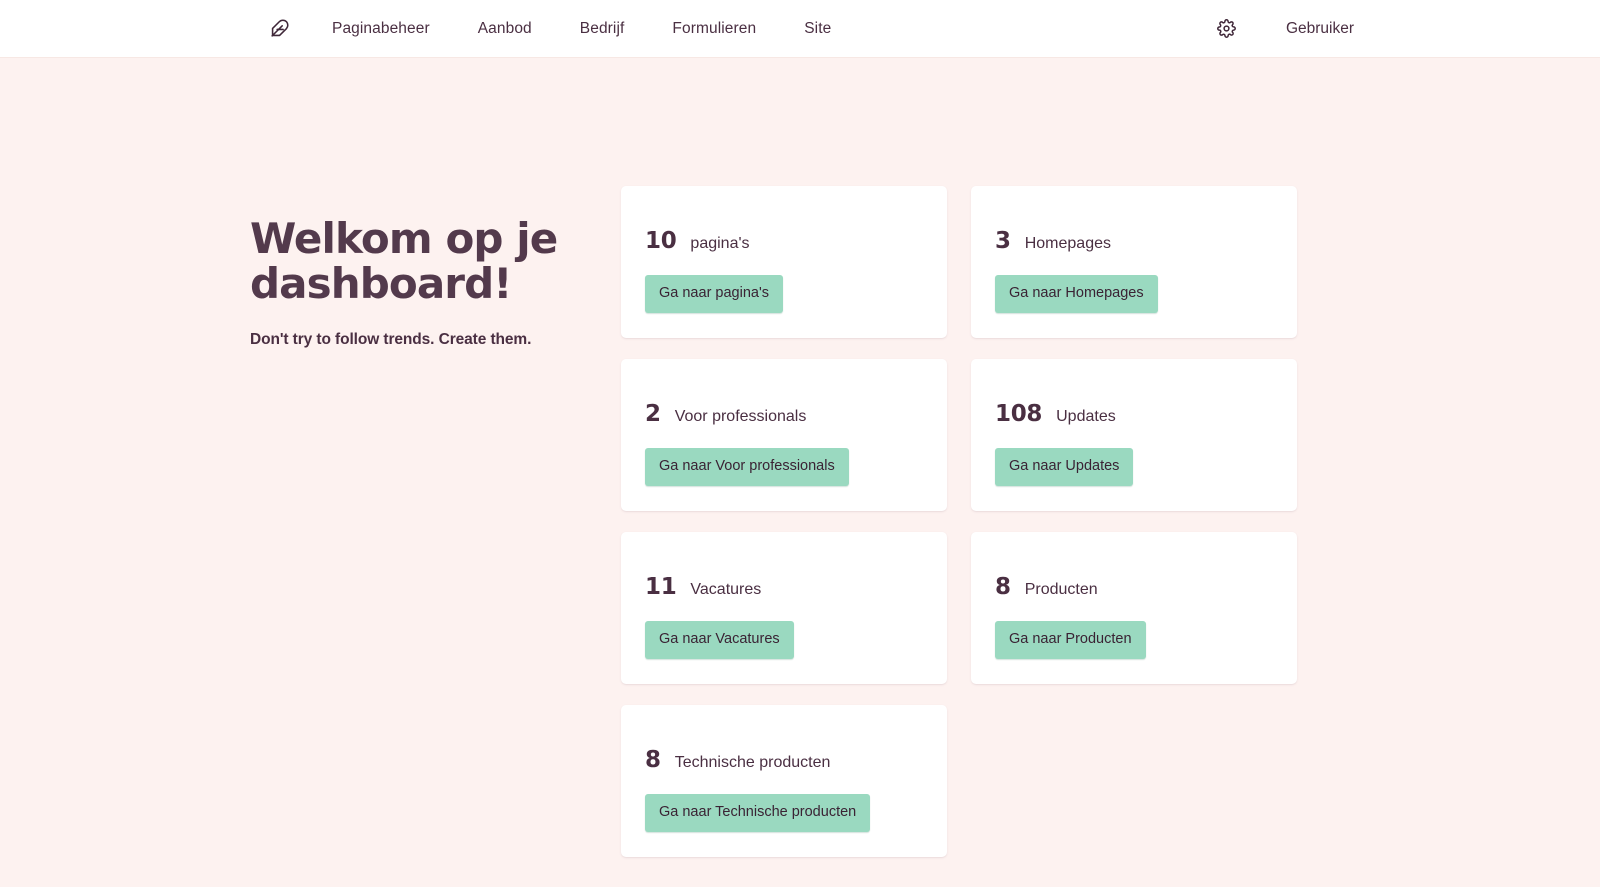 The width and height of the screenshot is (1600, 887). What do you see at coordinates (1061, 589) in the screenshot?
I see `stat-card-label: Producten` at bounding box center [1061, 589].